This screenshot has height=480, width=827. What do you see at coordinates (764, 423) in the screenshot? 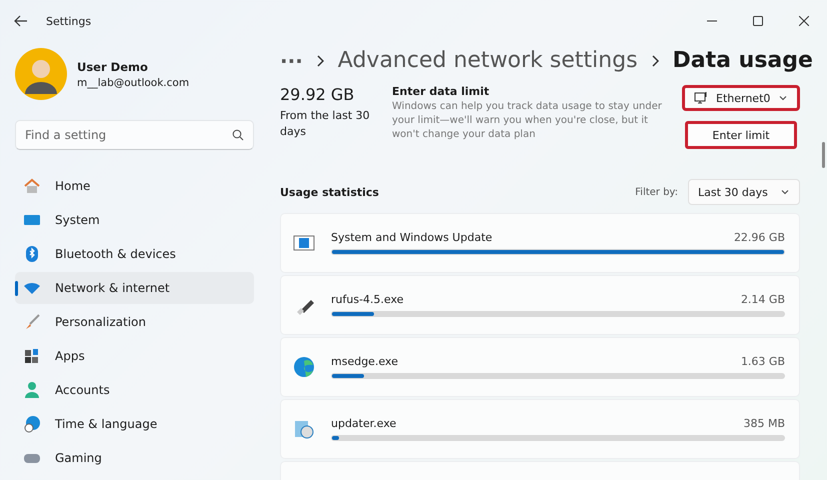
I see `app-usage-amount: 385 MB` at bounding box center [764, 423].